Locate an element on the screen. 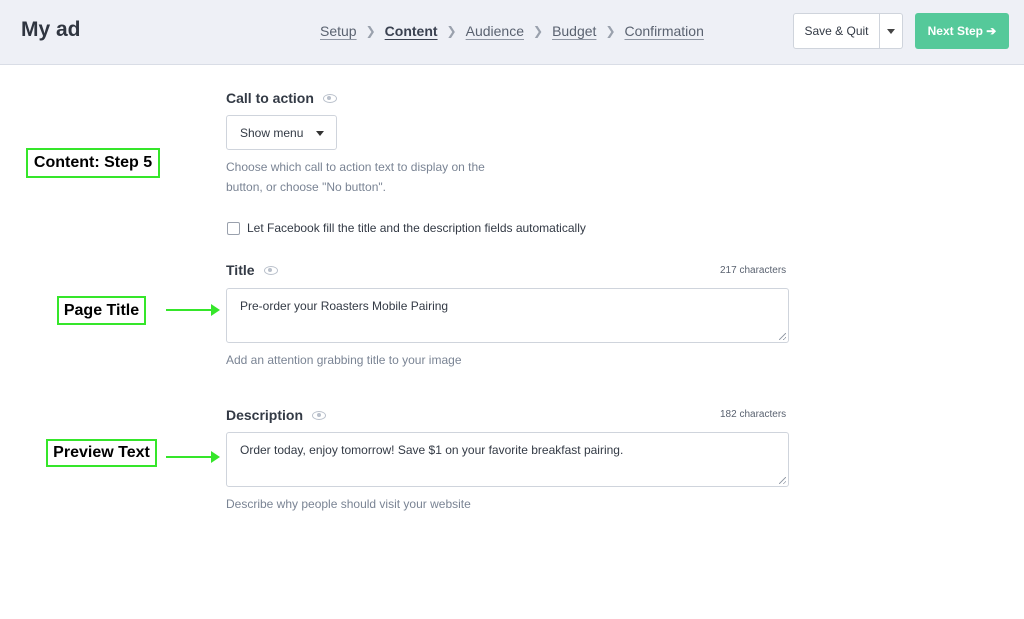 This screenshot has width=1024, height=619. description-char-counter: 182 characters is located at coordinates (753, 414).